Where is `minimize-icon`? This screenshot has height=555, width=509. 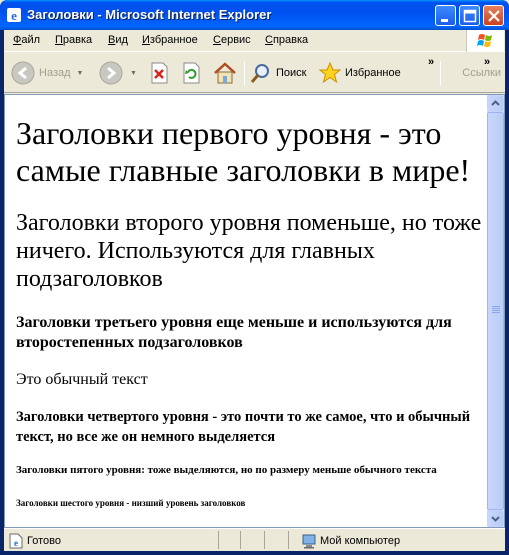
minimize-icon is located at coordinates (444, 20).